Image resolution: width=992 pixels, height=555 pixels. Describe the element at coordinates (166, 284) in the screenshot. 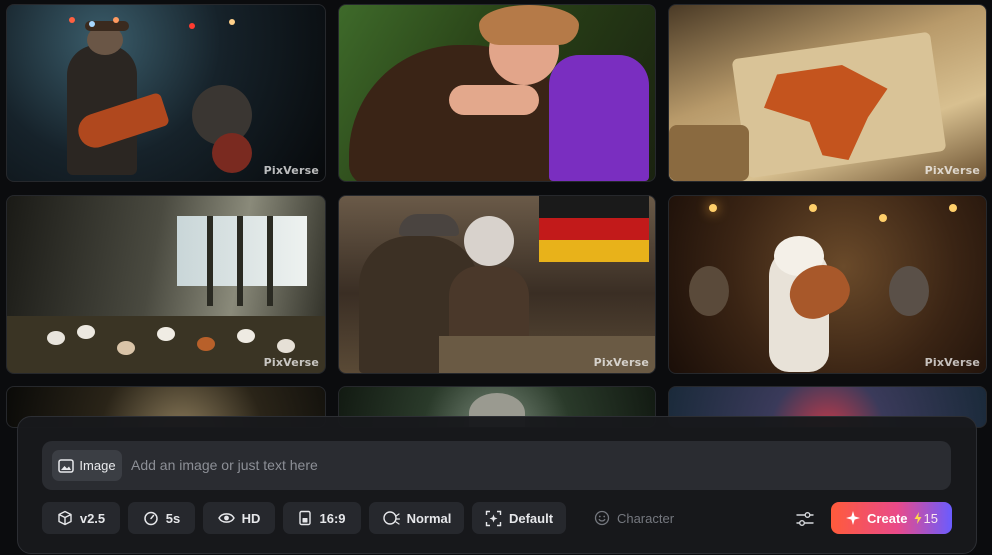

I see `tile-chickens-barn: PixVerse` at that location.